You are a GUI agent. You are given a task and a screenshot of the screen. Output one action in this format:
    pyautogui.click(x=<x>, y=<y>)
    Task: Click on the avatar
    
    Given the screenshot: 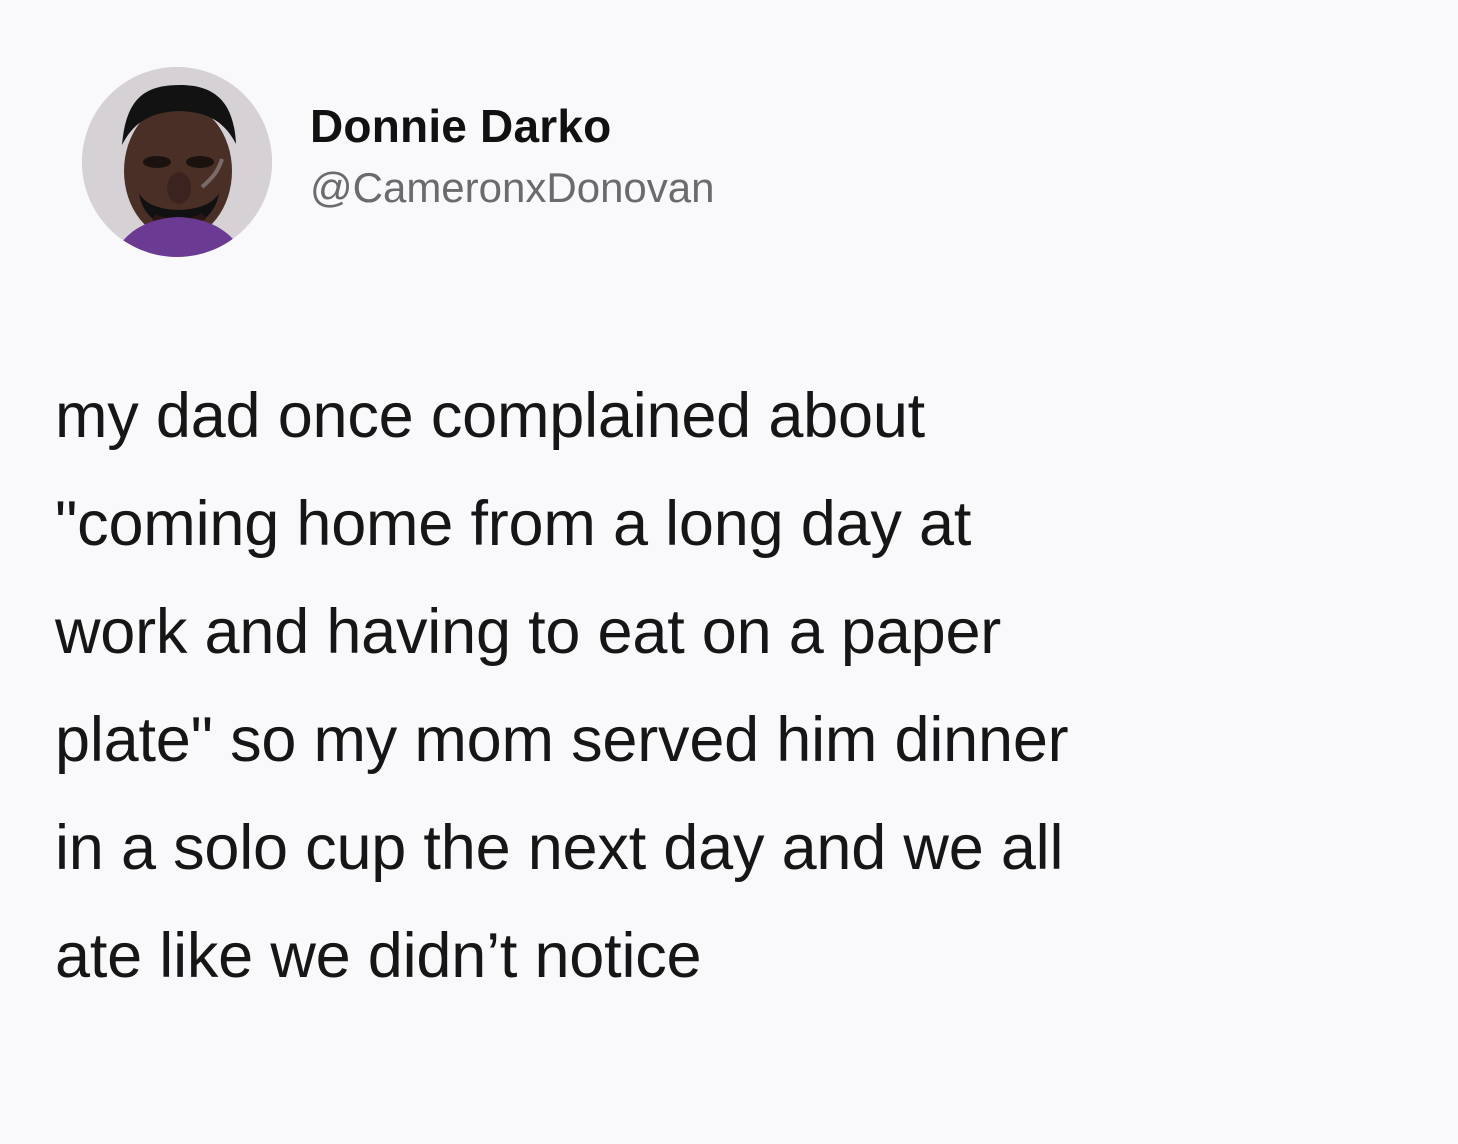 What is the action you would take?
    pyautogui.click(x=177, y=162)
    